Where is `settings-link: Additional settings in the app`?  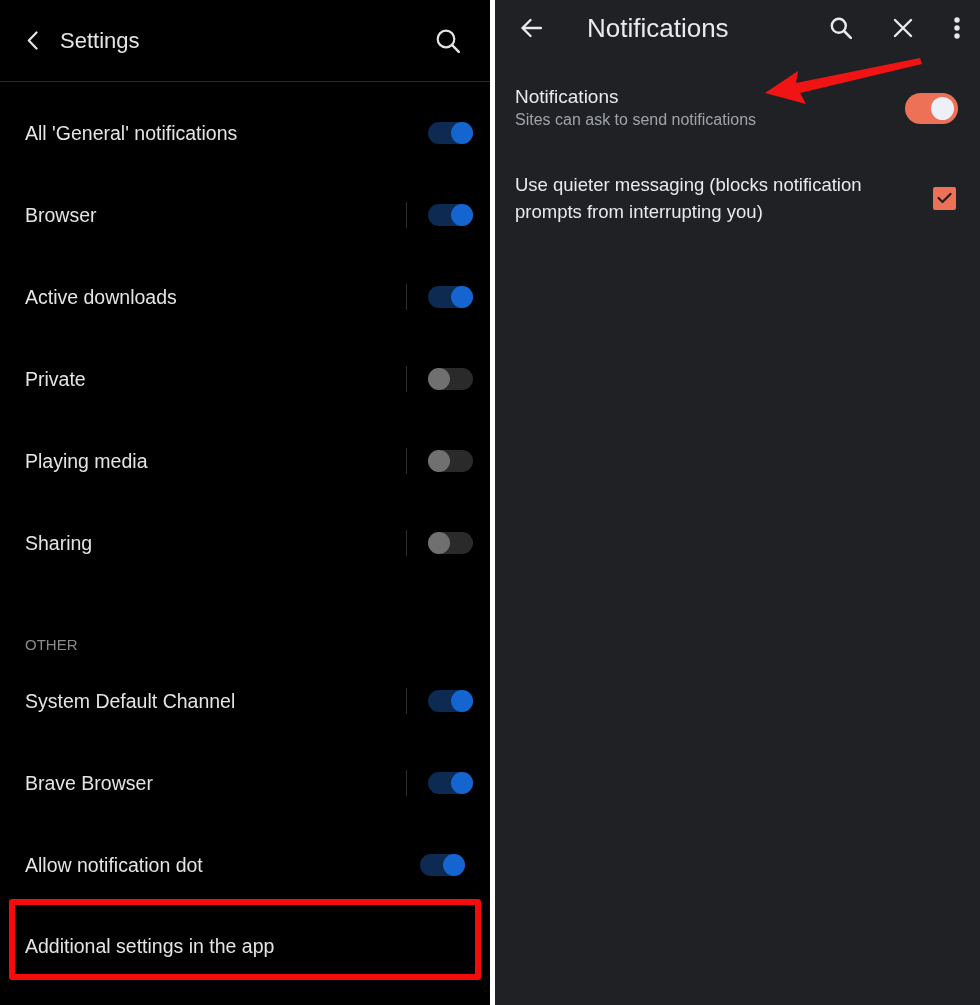
settings-link: Additional settings in the app is located at coordinates (150, 945).